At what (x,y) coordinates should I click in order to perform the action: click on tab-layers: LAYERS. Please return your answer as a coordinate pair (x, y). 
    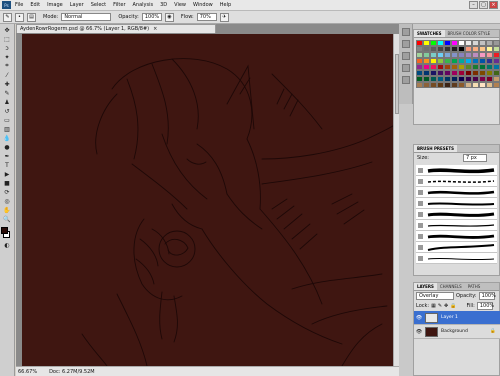
    Looking at the image, I should click on (425, 286).